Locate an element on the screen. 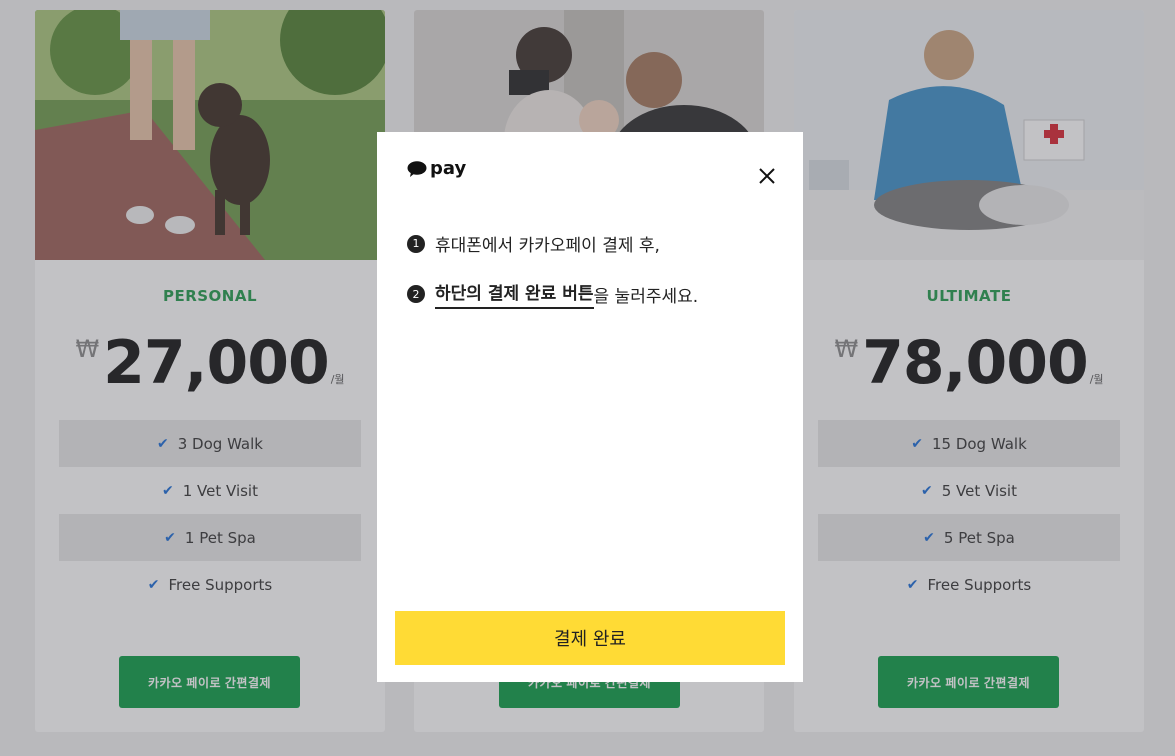  instruction-step-1: 1 휴대폰에서 카카오페이 결제 후, is located at coordinates (533, 243).